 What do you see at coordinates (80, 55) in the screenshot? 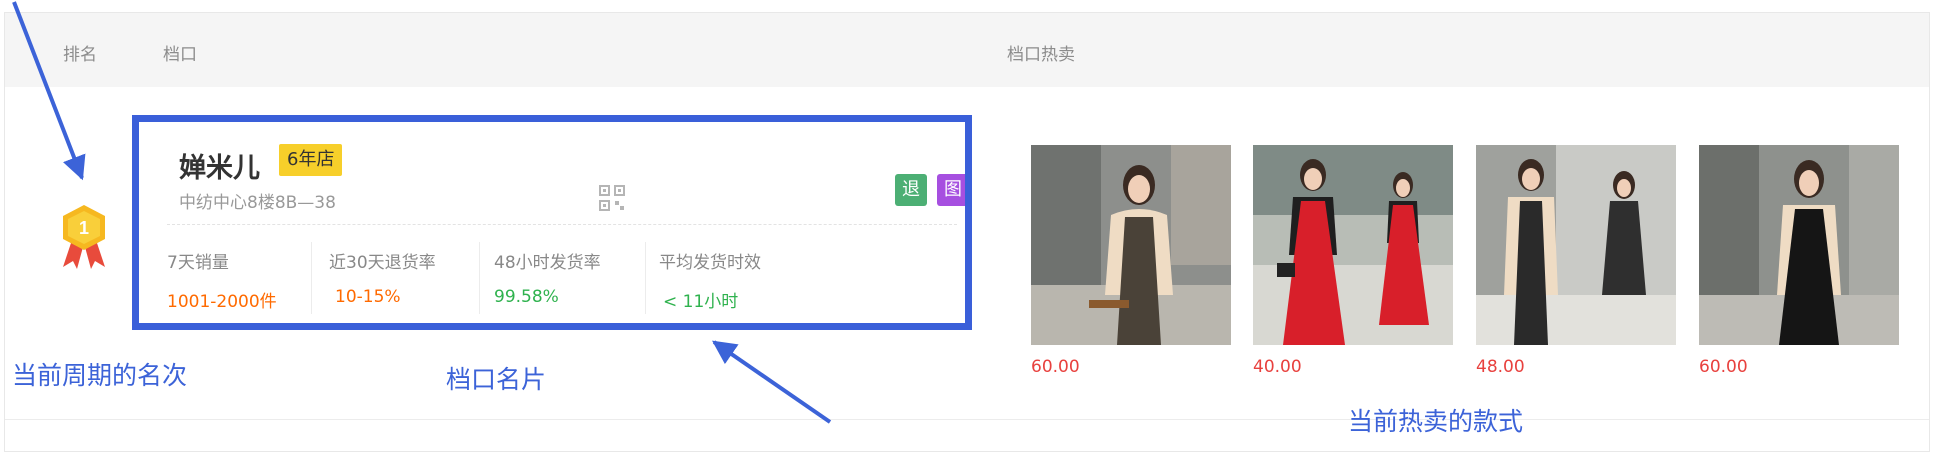
I see `header-rank: 排名` at bounding box center [80, 55].